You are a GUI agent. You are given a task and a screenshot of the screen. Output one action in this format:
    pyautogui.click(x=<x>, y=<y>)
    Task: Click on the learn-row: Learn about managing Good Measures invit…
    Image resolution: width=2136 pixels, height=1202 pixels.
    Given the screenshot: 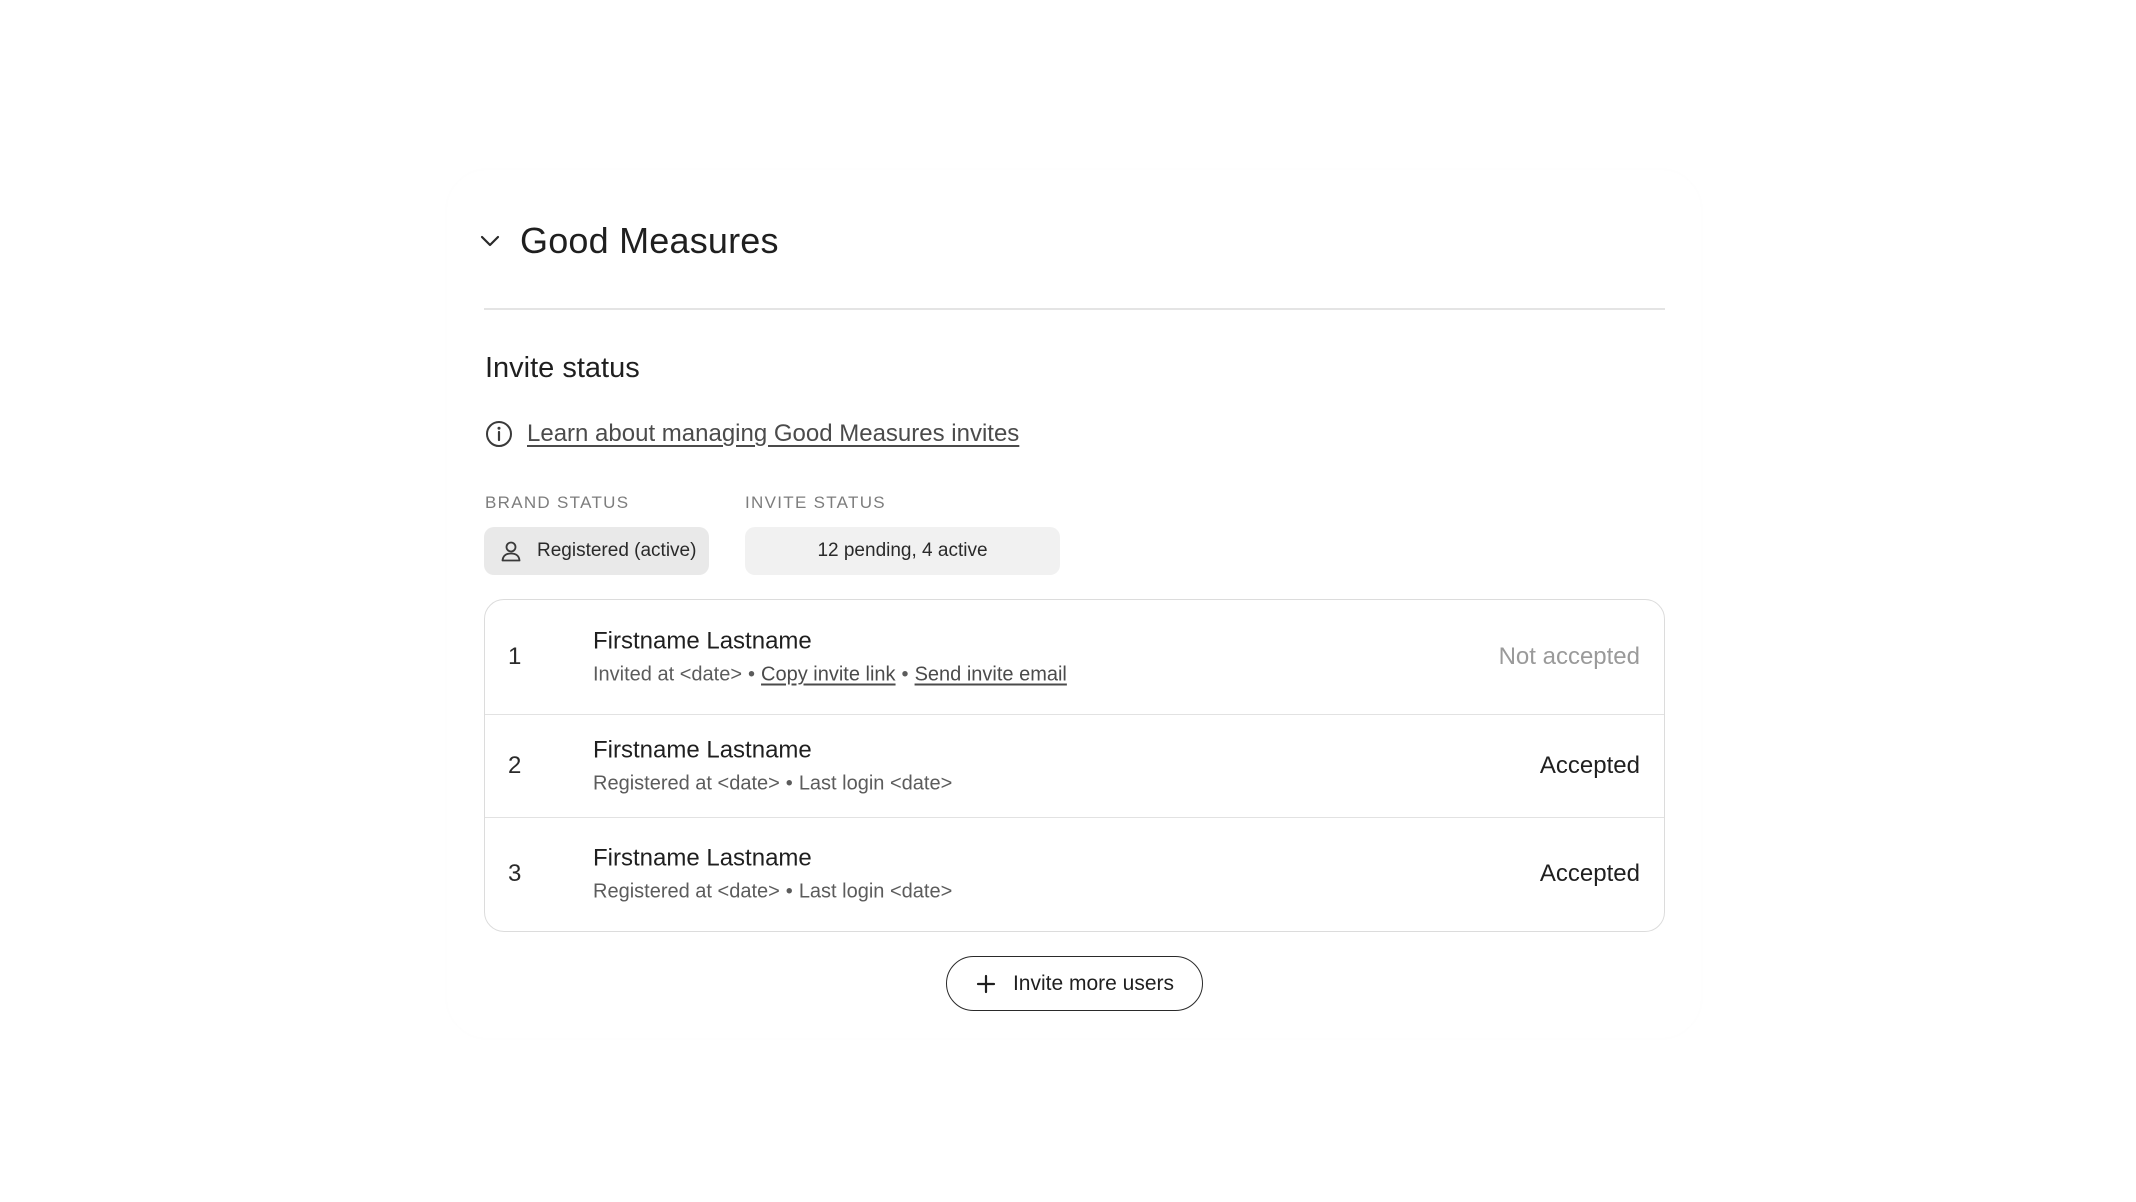 What is the action you would take?
    pyautogui.click(x=752, y=434)
    